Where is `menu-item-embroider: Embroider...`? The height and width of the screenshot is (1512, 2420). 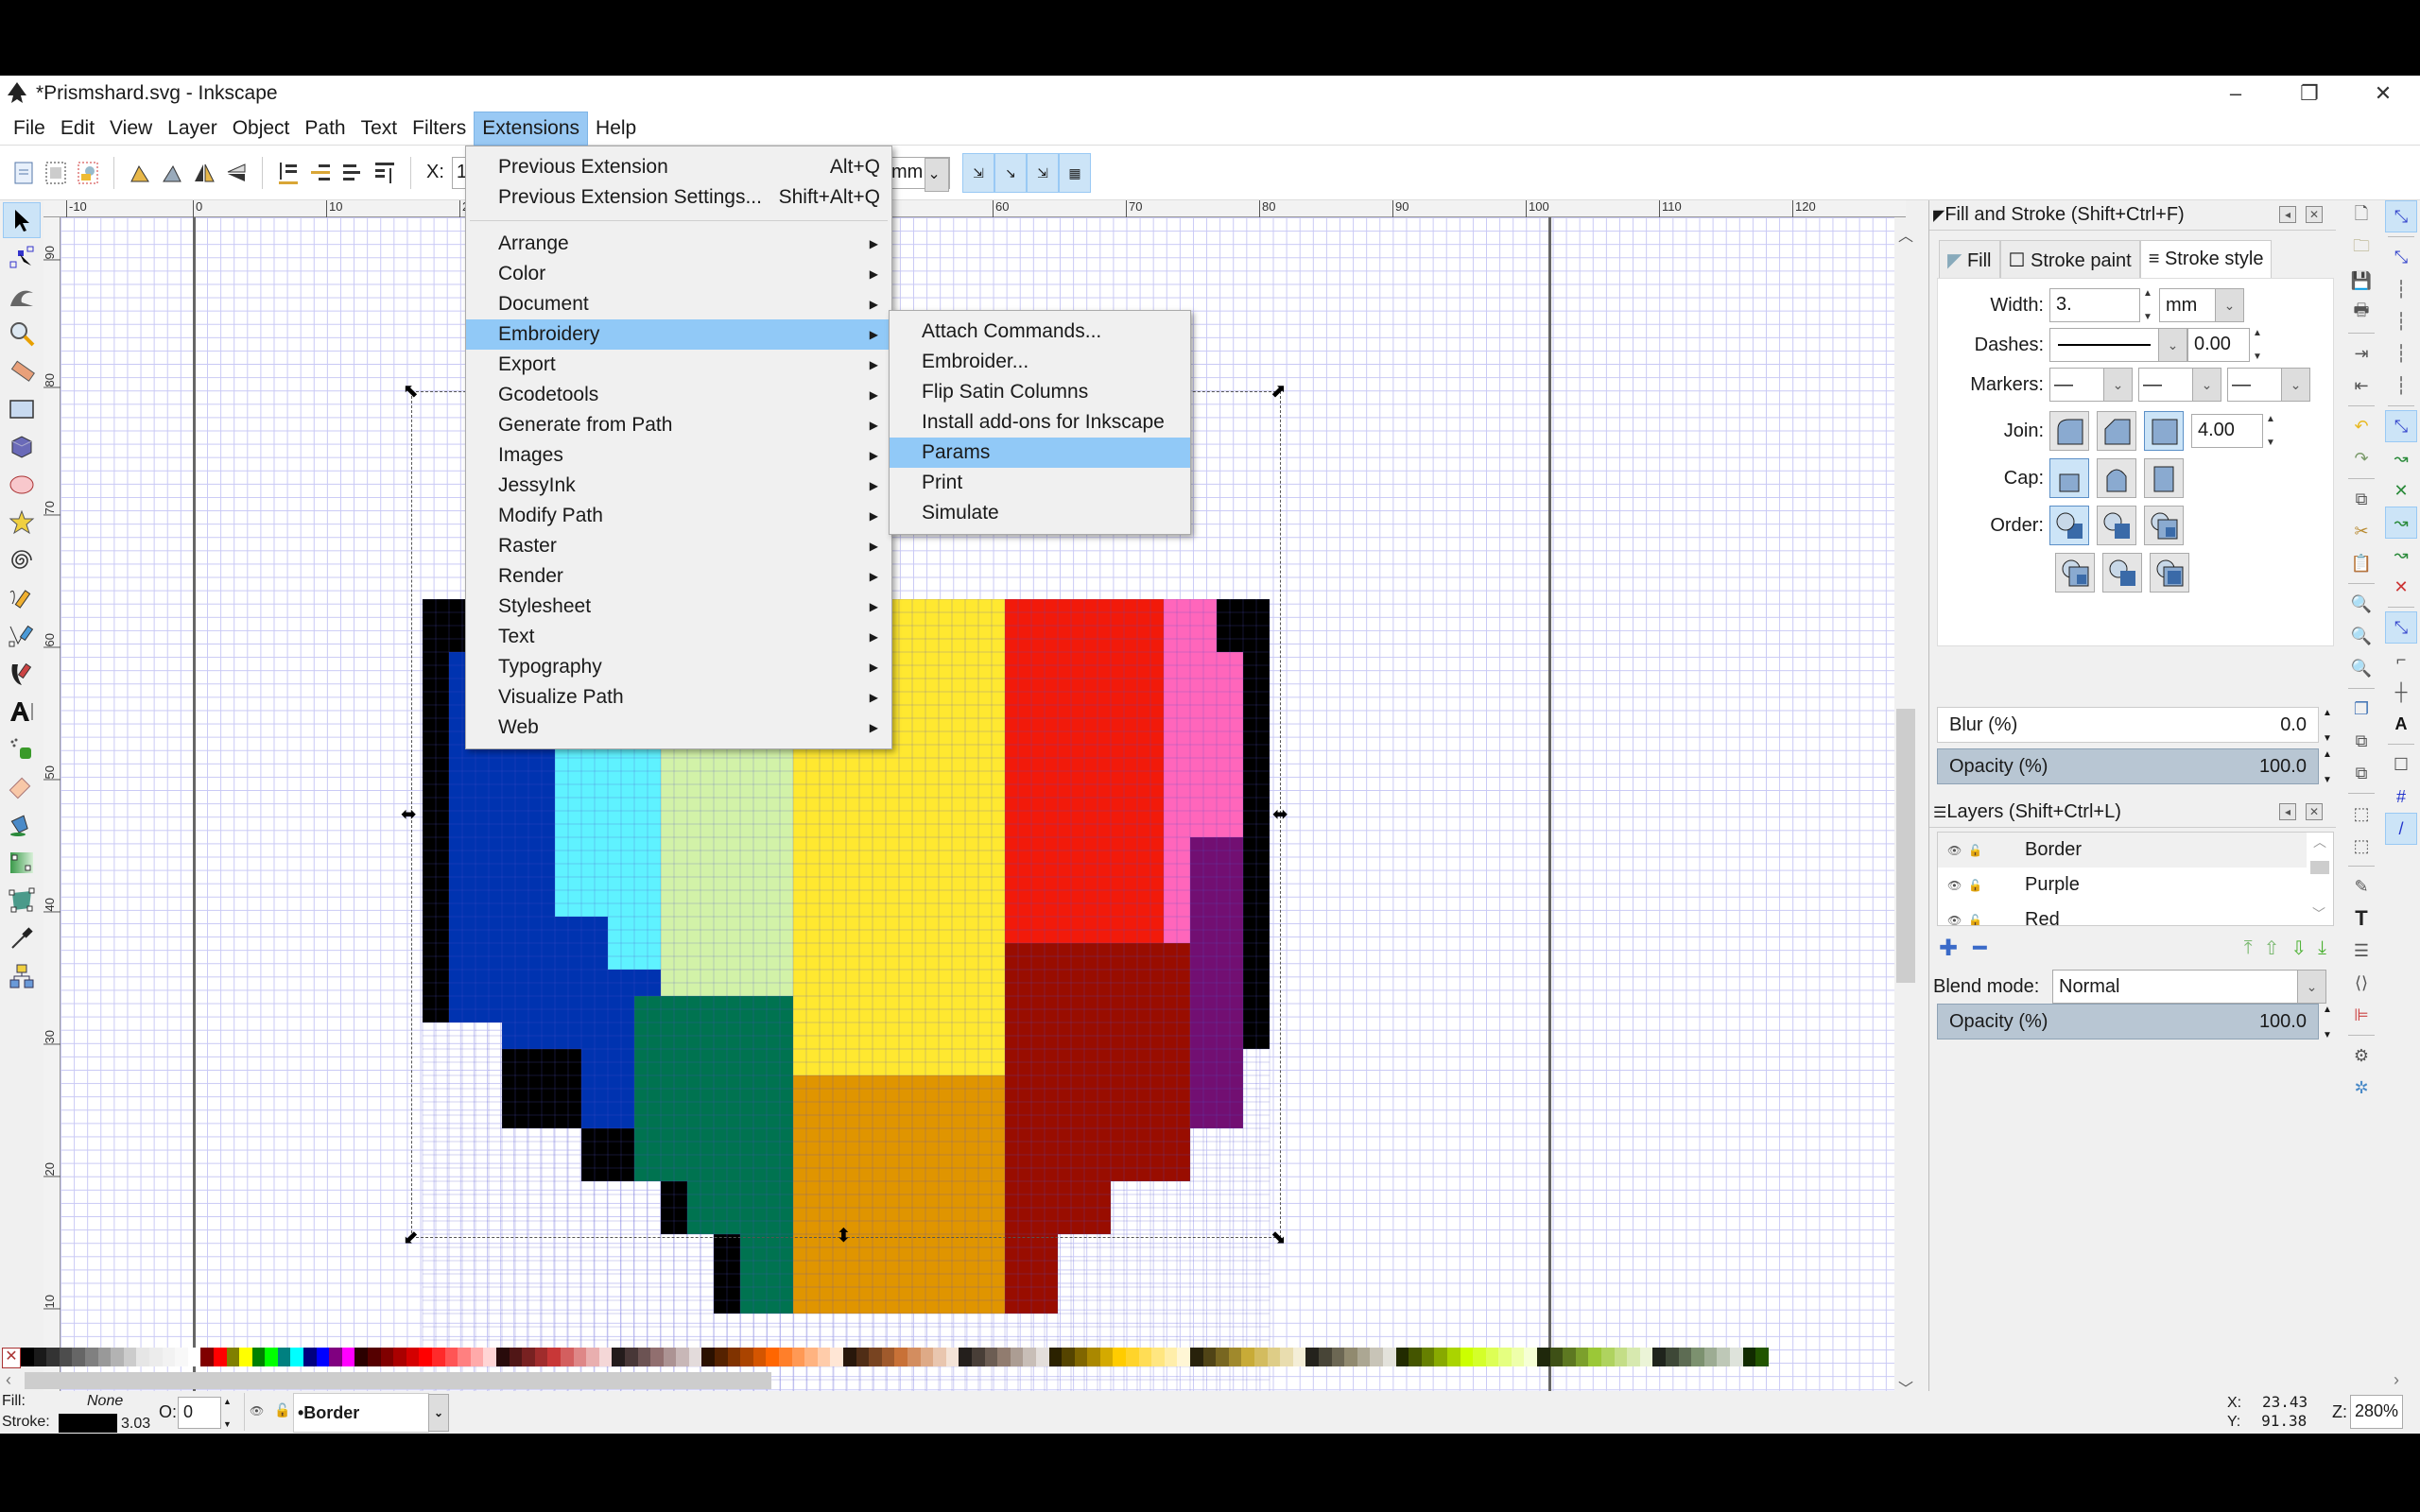 menu-item-embroider: Embroider... is located at coordinates (1040, 362).